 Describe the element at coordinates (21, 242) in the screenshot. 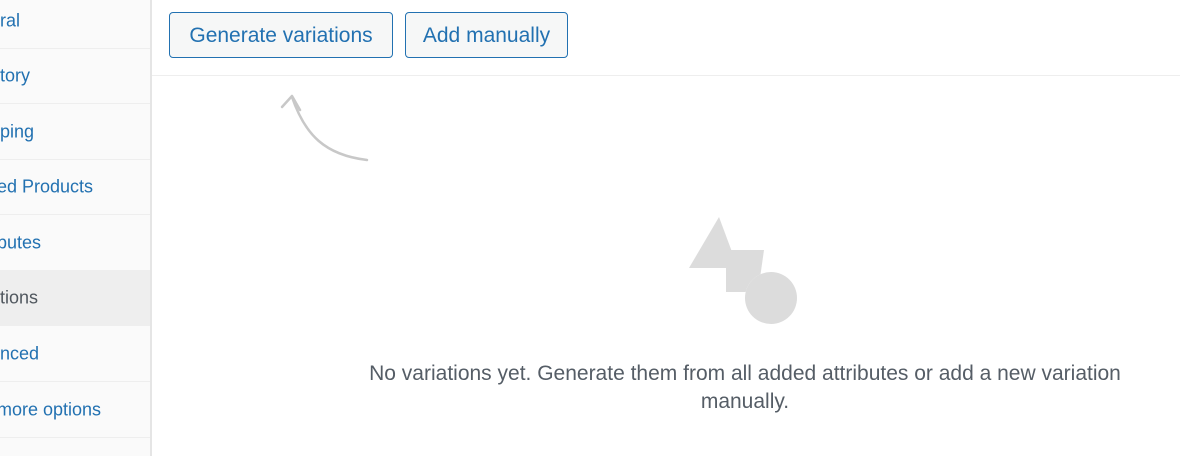

I see `sidebar-item-label: butes` at that location.